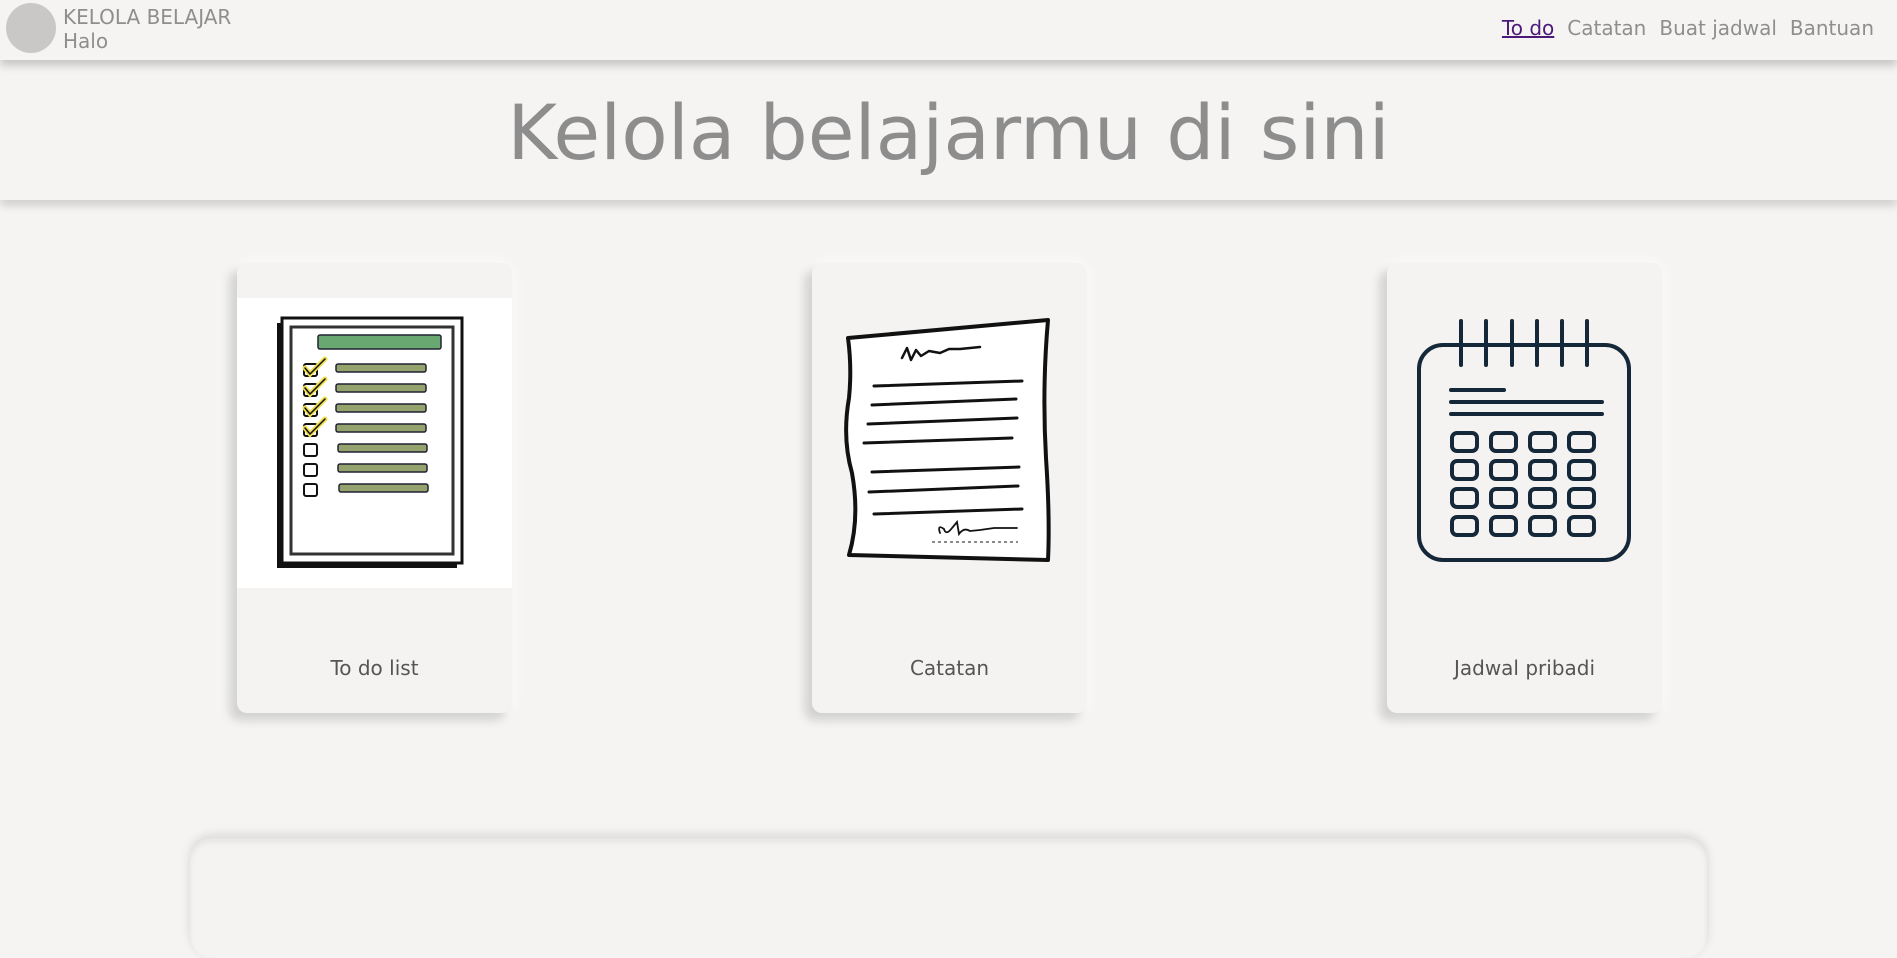  I want to click on avatar, so click(31, 28).